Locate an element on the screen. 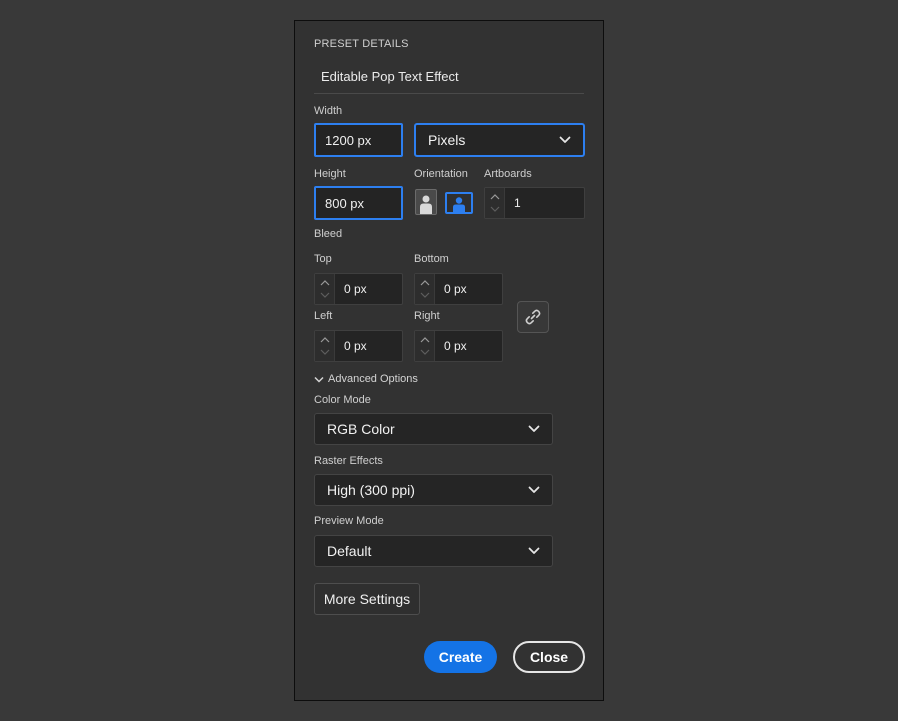  landscape-icon is located at coordinates (459, 204).